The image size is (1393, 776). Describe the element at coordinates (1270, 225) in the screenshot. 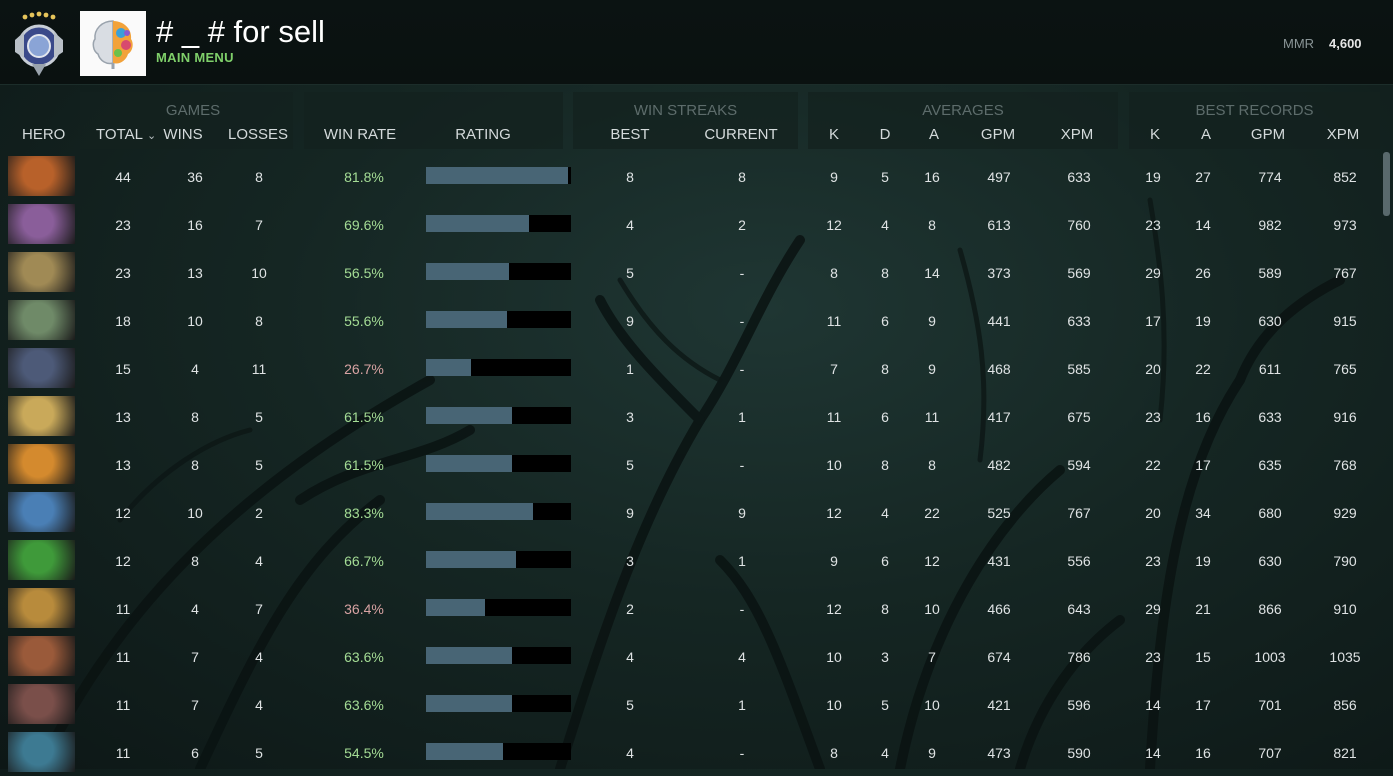

I see `record-gpm-cell: 982` at that location.